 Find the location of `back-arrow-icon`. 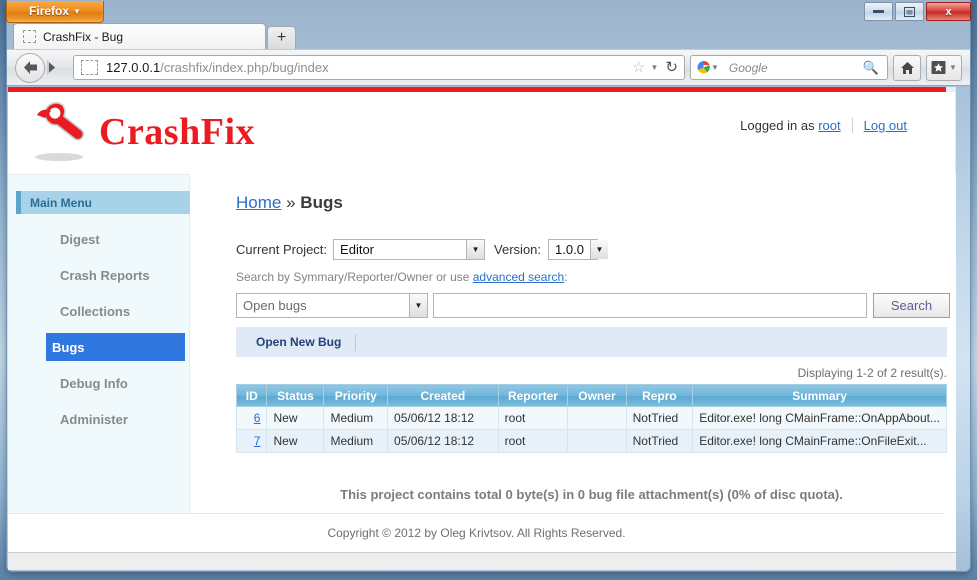

back-arrow-icon is located at coordinates (30, 67).